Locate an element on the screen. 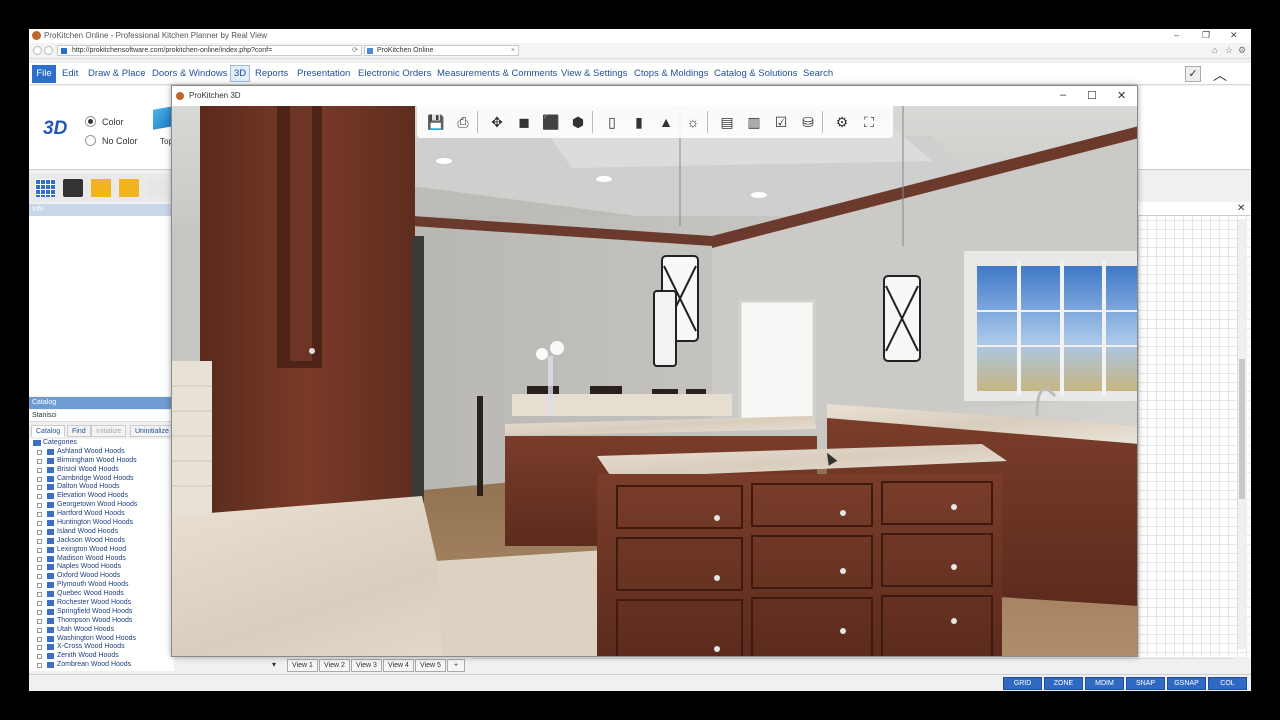 This screenshot has width=1280, height=720. catalog-list-item: Zenith Wood Hoods is located at coordinates (101, 656).